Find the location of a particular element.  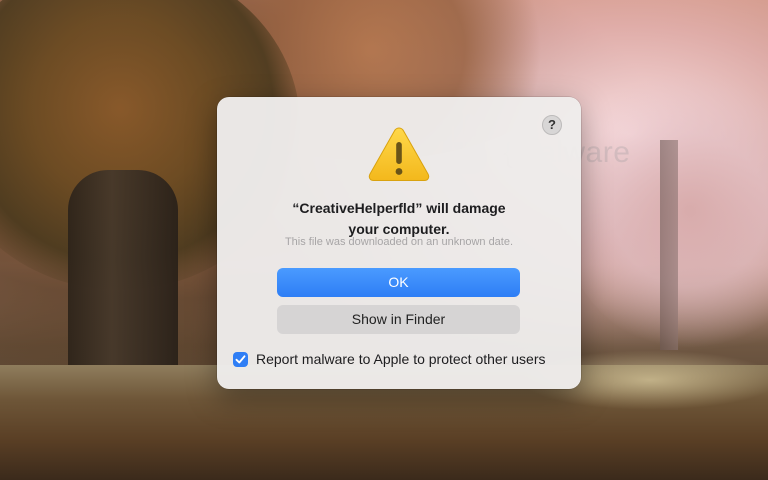

report-malware-checkbox is located at coordinates (240, 359).